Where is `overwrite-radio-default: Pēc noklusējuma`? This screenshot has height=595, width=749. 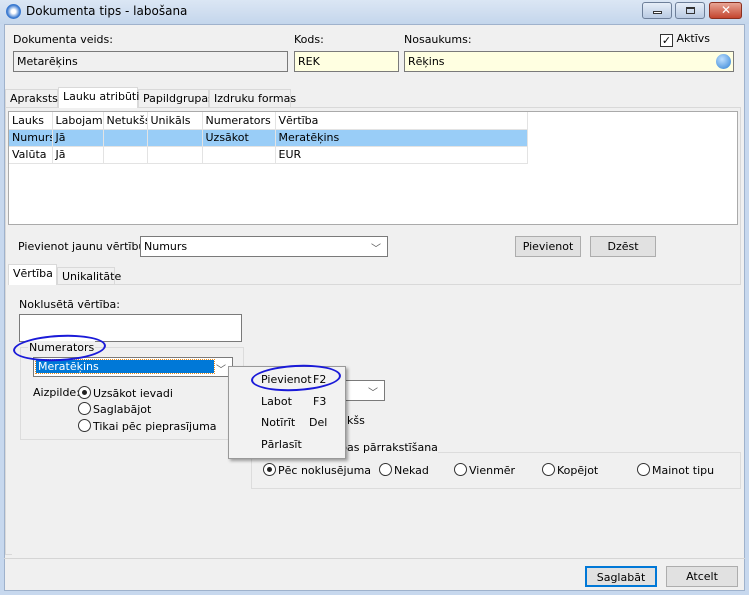
overwrite-radio-default: Pēc noklusējuma is located at coordinates (317, 470).